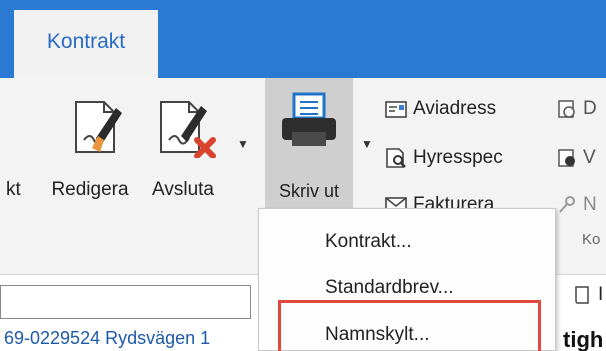 The width and height of the screenshot is (606, 351). Describe the element at coordinates (309, 119) in the screenshot. I see `printer-icon` at that location.